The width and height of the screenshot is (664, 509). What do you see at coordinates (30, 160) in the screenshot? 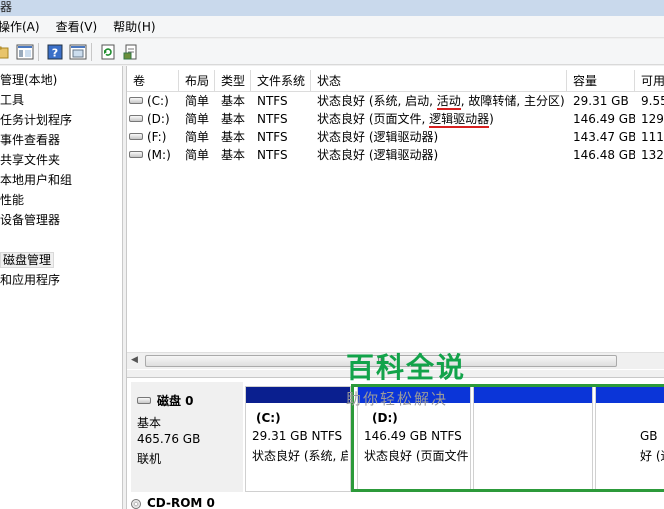
I see `tree-item-label: 共享文件夹` at bounding box center [30, 160].